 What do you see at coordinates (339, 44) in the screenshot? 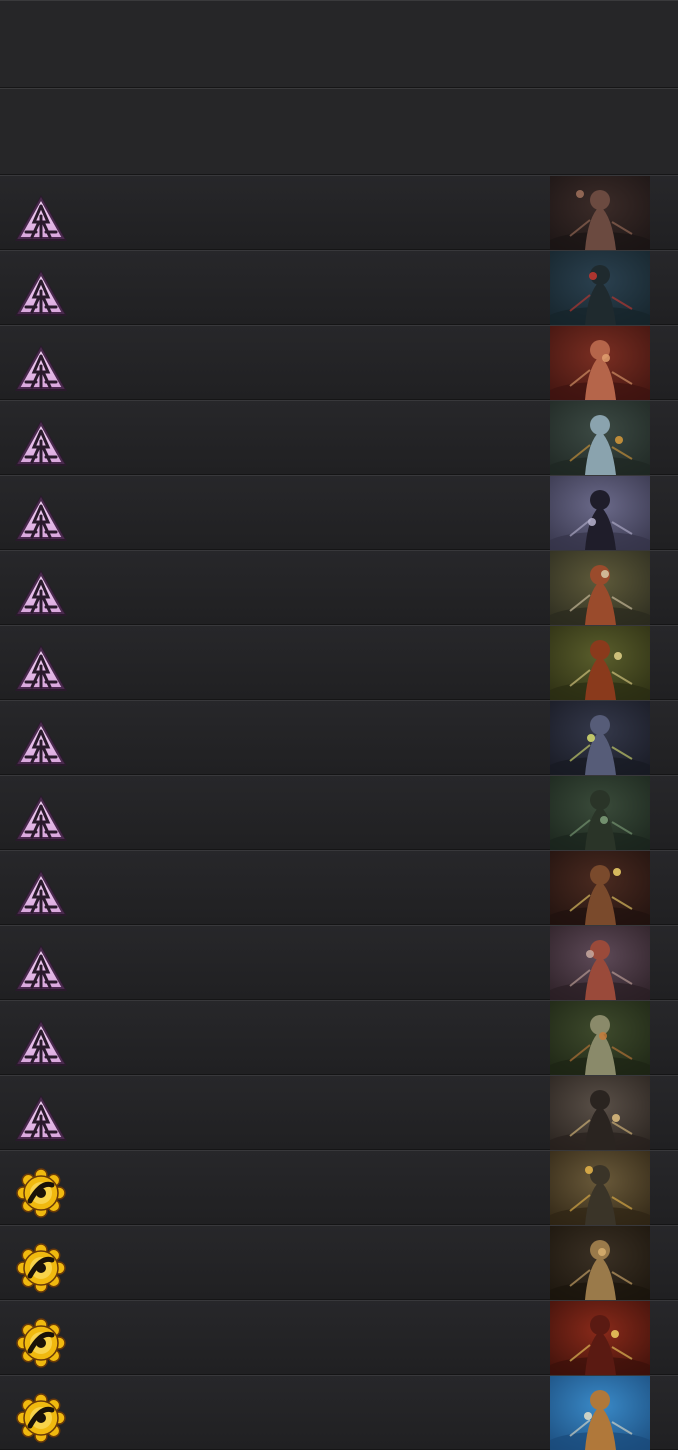
I see `header-bar-top` at bounding box center [339, 44].